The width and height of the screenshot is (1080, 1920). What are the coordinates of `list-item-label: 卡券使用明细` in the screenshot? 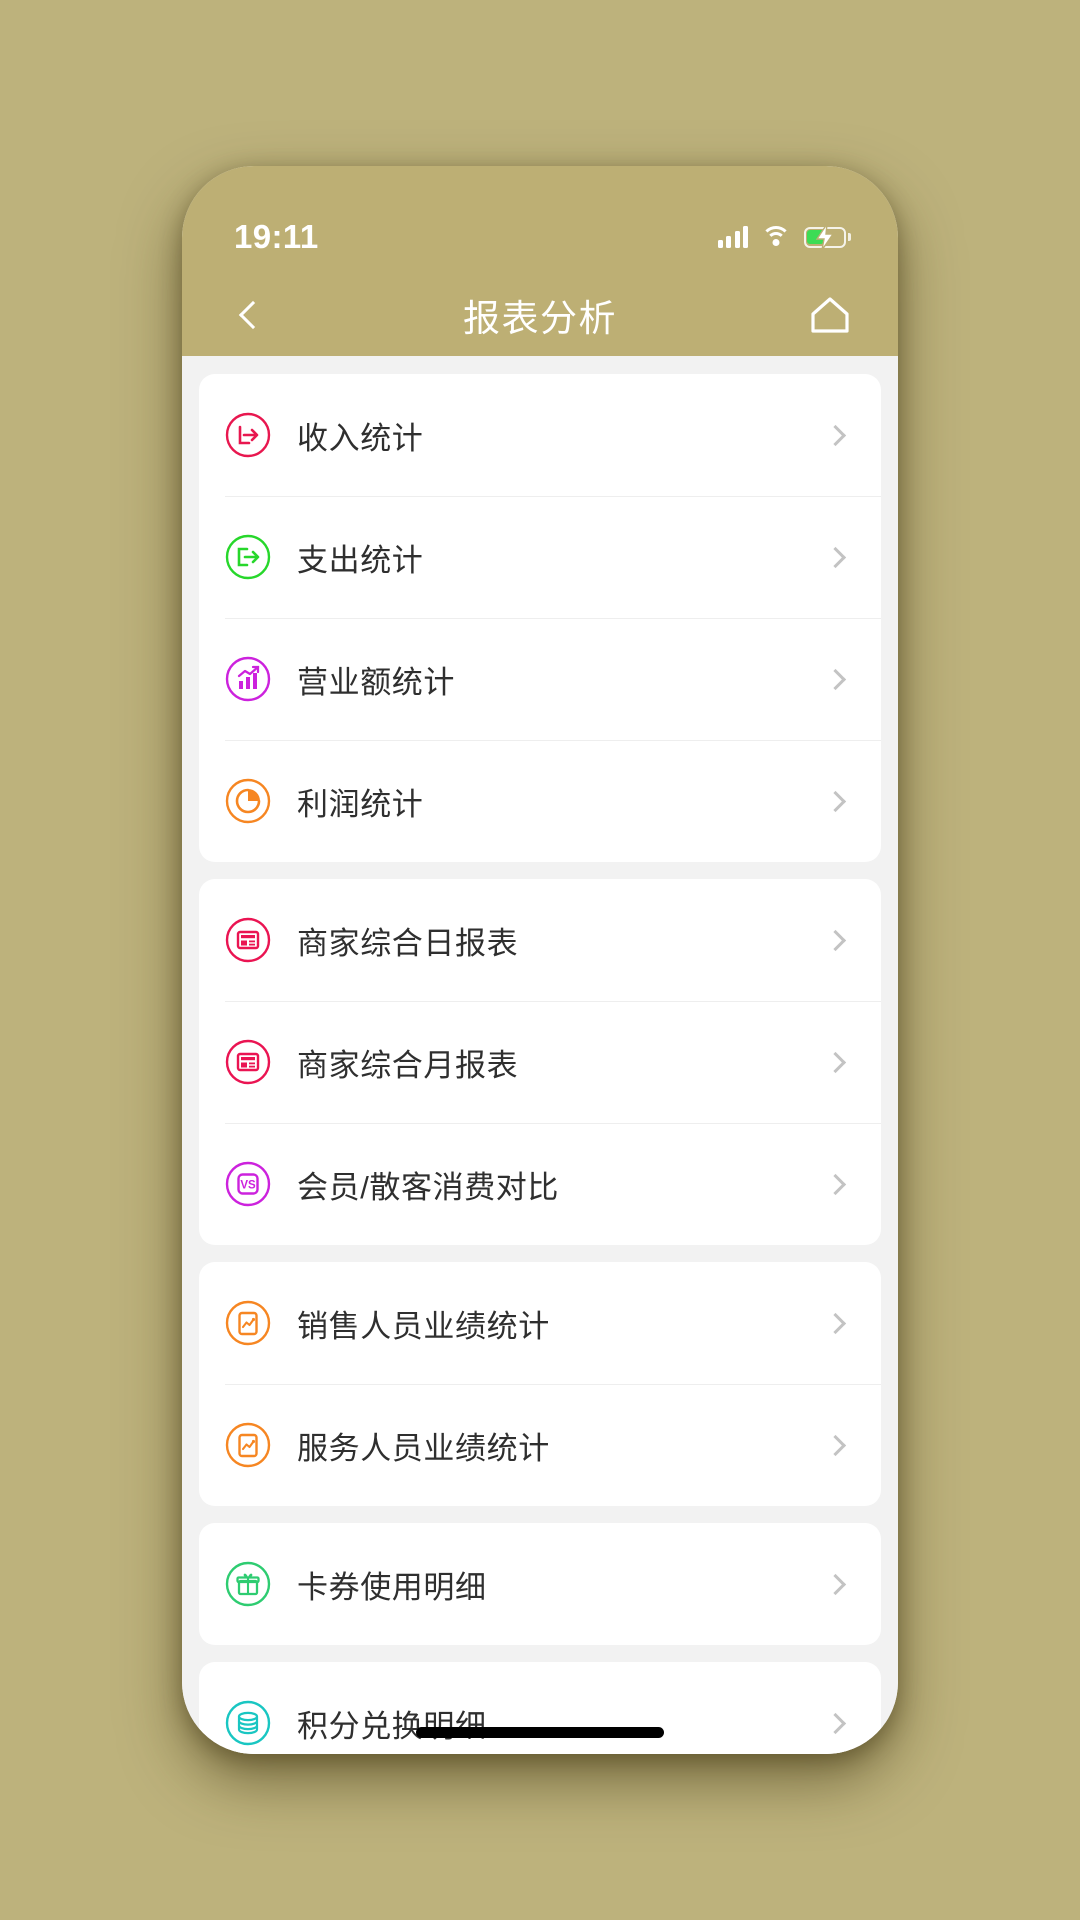 It's located at (392, 1587).